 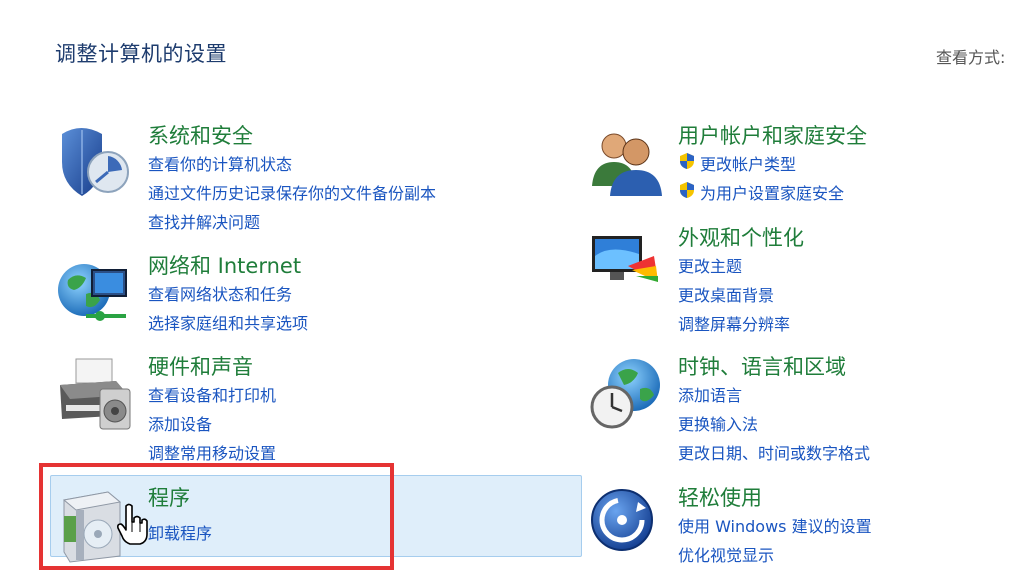 What do you see at coordinates (212, 452) in the screenshot?
I see `link-mobility-settings: 调整常用移动设置` at bounding box center [212, 452].